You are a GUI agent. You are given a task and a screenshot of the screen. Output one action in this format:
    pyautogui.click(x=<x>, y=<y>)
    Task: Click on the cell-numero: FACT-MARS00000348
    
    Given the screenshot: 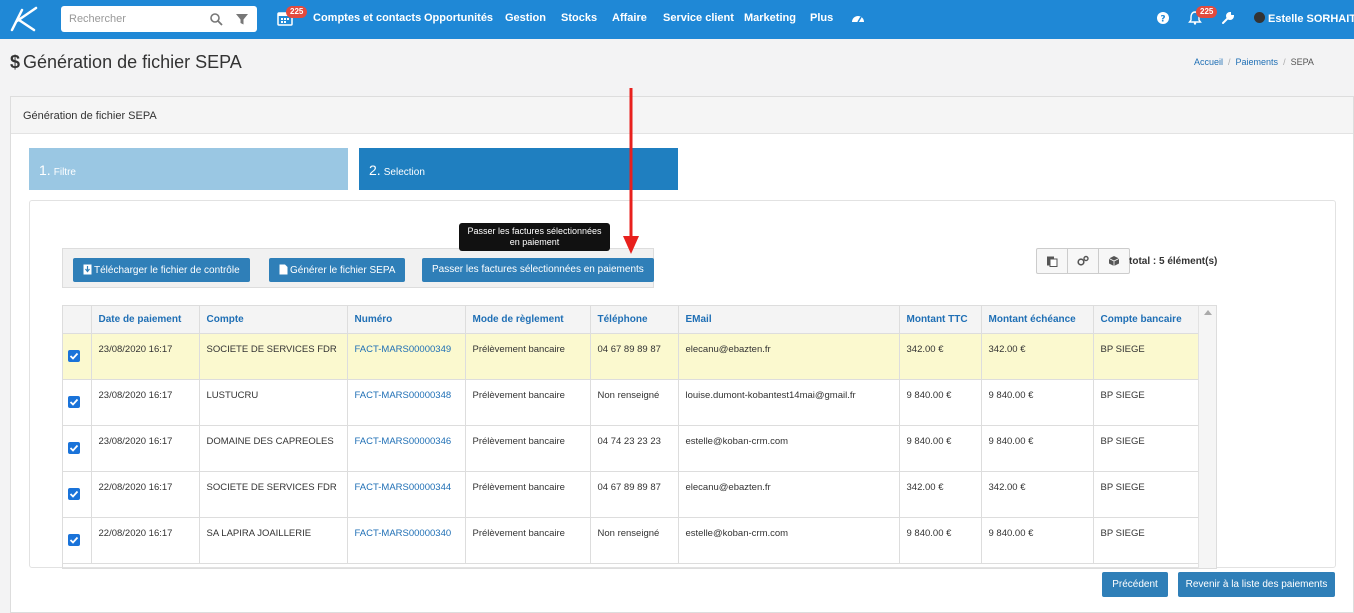 What is the action you would take?
    pyautogui.click(x=406, y=402)
    